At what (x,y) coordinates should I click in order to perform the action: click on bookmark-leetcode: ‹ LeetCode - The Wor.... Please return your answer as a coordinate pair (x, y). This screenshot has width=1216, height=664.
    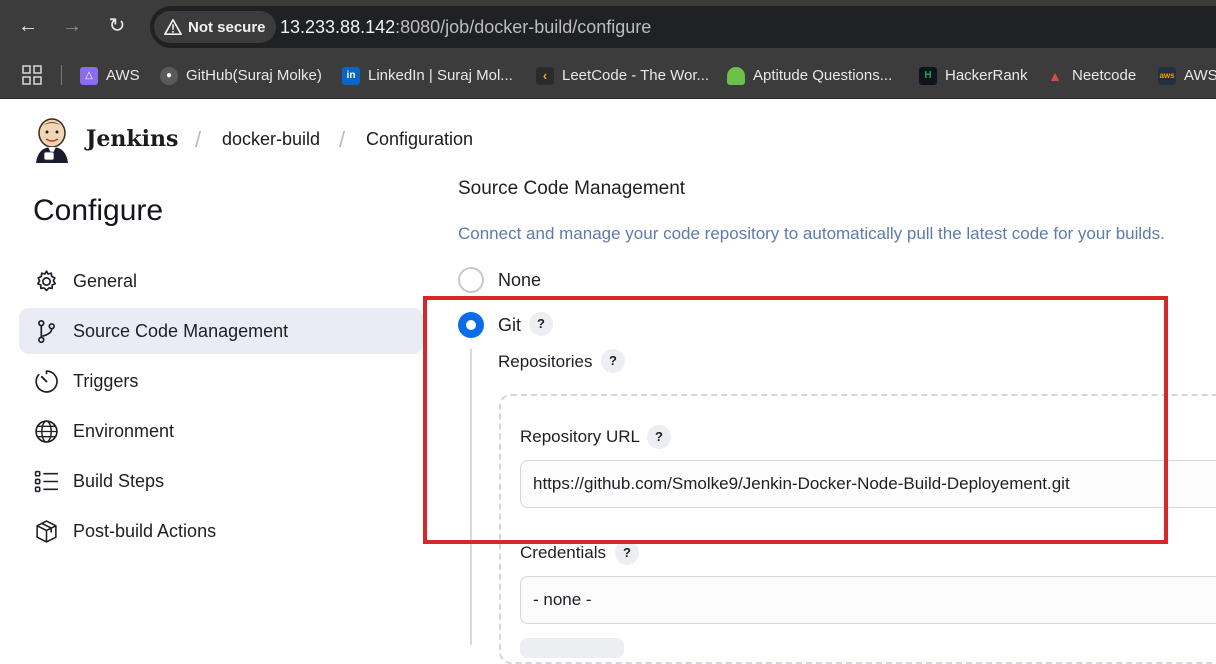
    Looking at the image, I should click on (622, 75).